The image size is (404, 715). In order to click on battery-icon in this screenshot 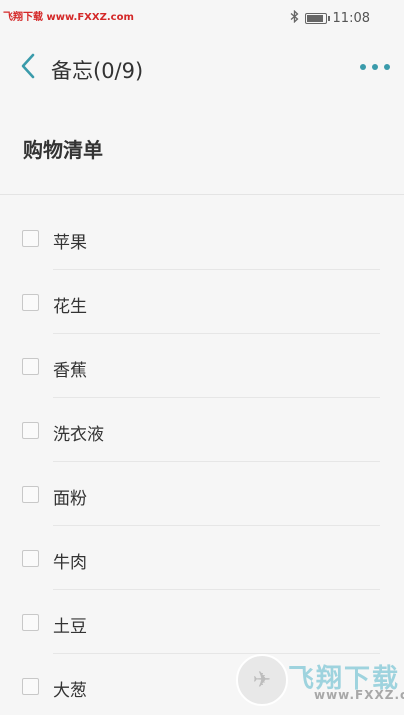, I will do `click(317, 18)`.